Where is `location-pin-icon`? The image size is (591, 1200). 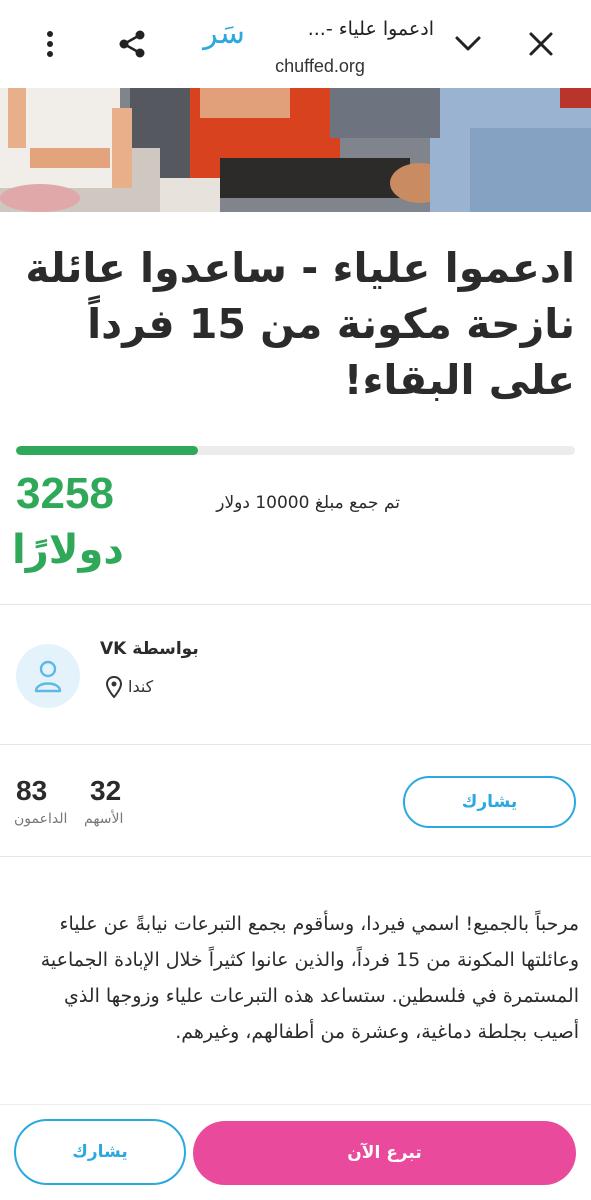
location-pin-icon is located at coordinates (114, 687).